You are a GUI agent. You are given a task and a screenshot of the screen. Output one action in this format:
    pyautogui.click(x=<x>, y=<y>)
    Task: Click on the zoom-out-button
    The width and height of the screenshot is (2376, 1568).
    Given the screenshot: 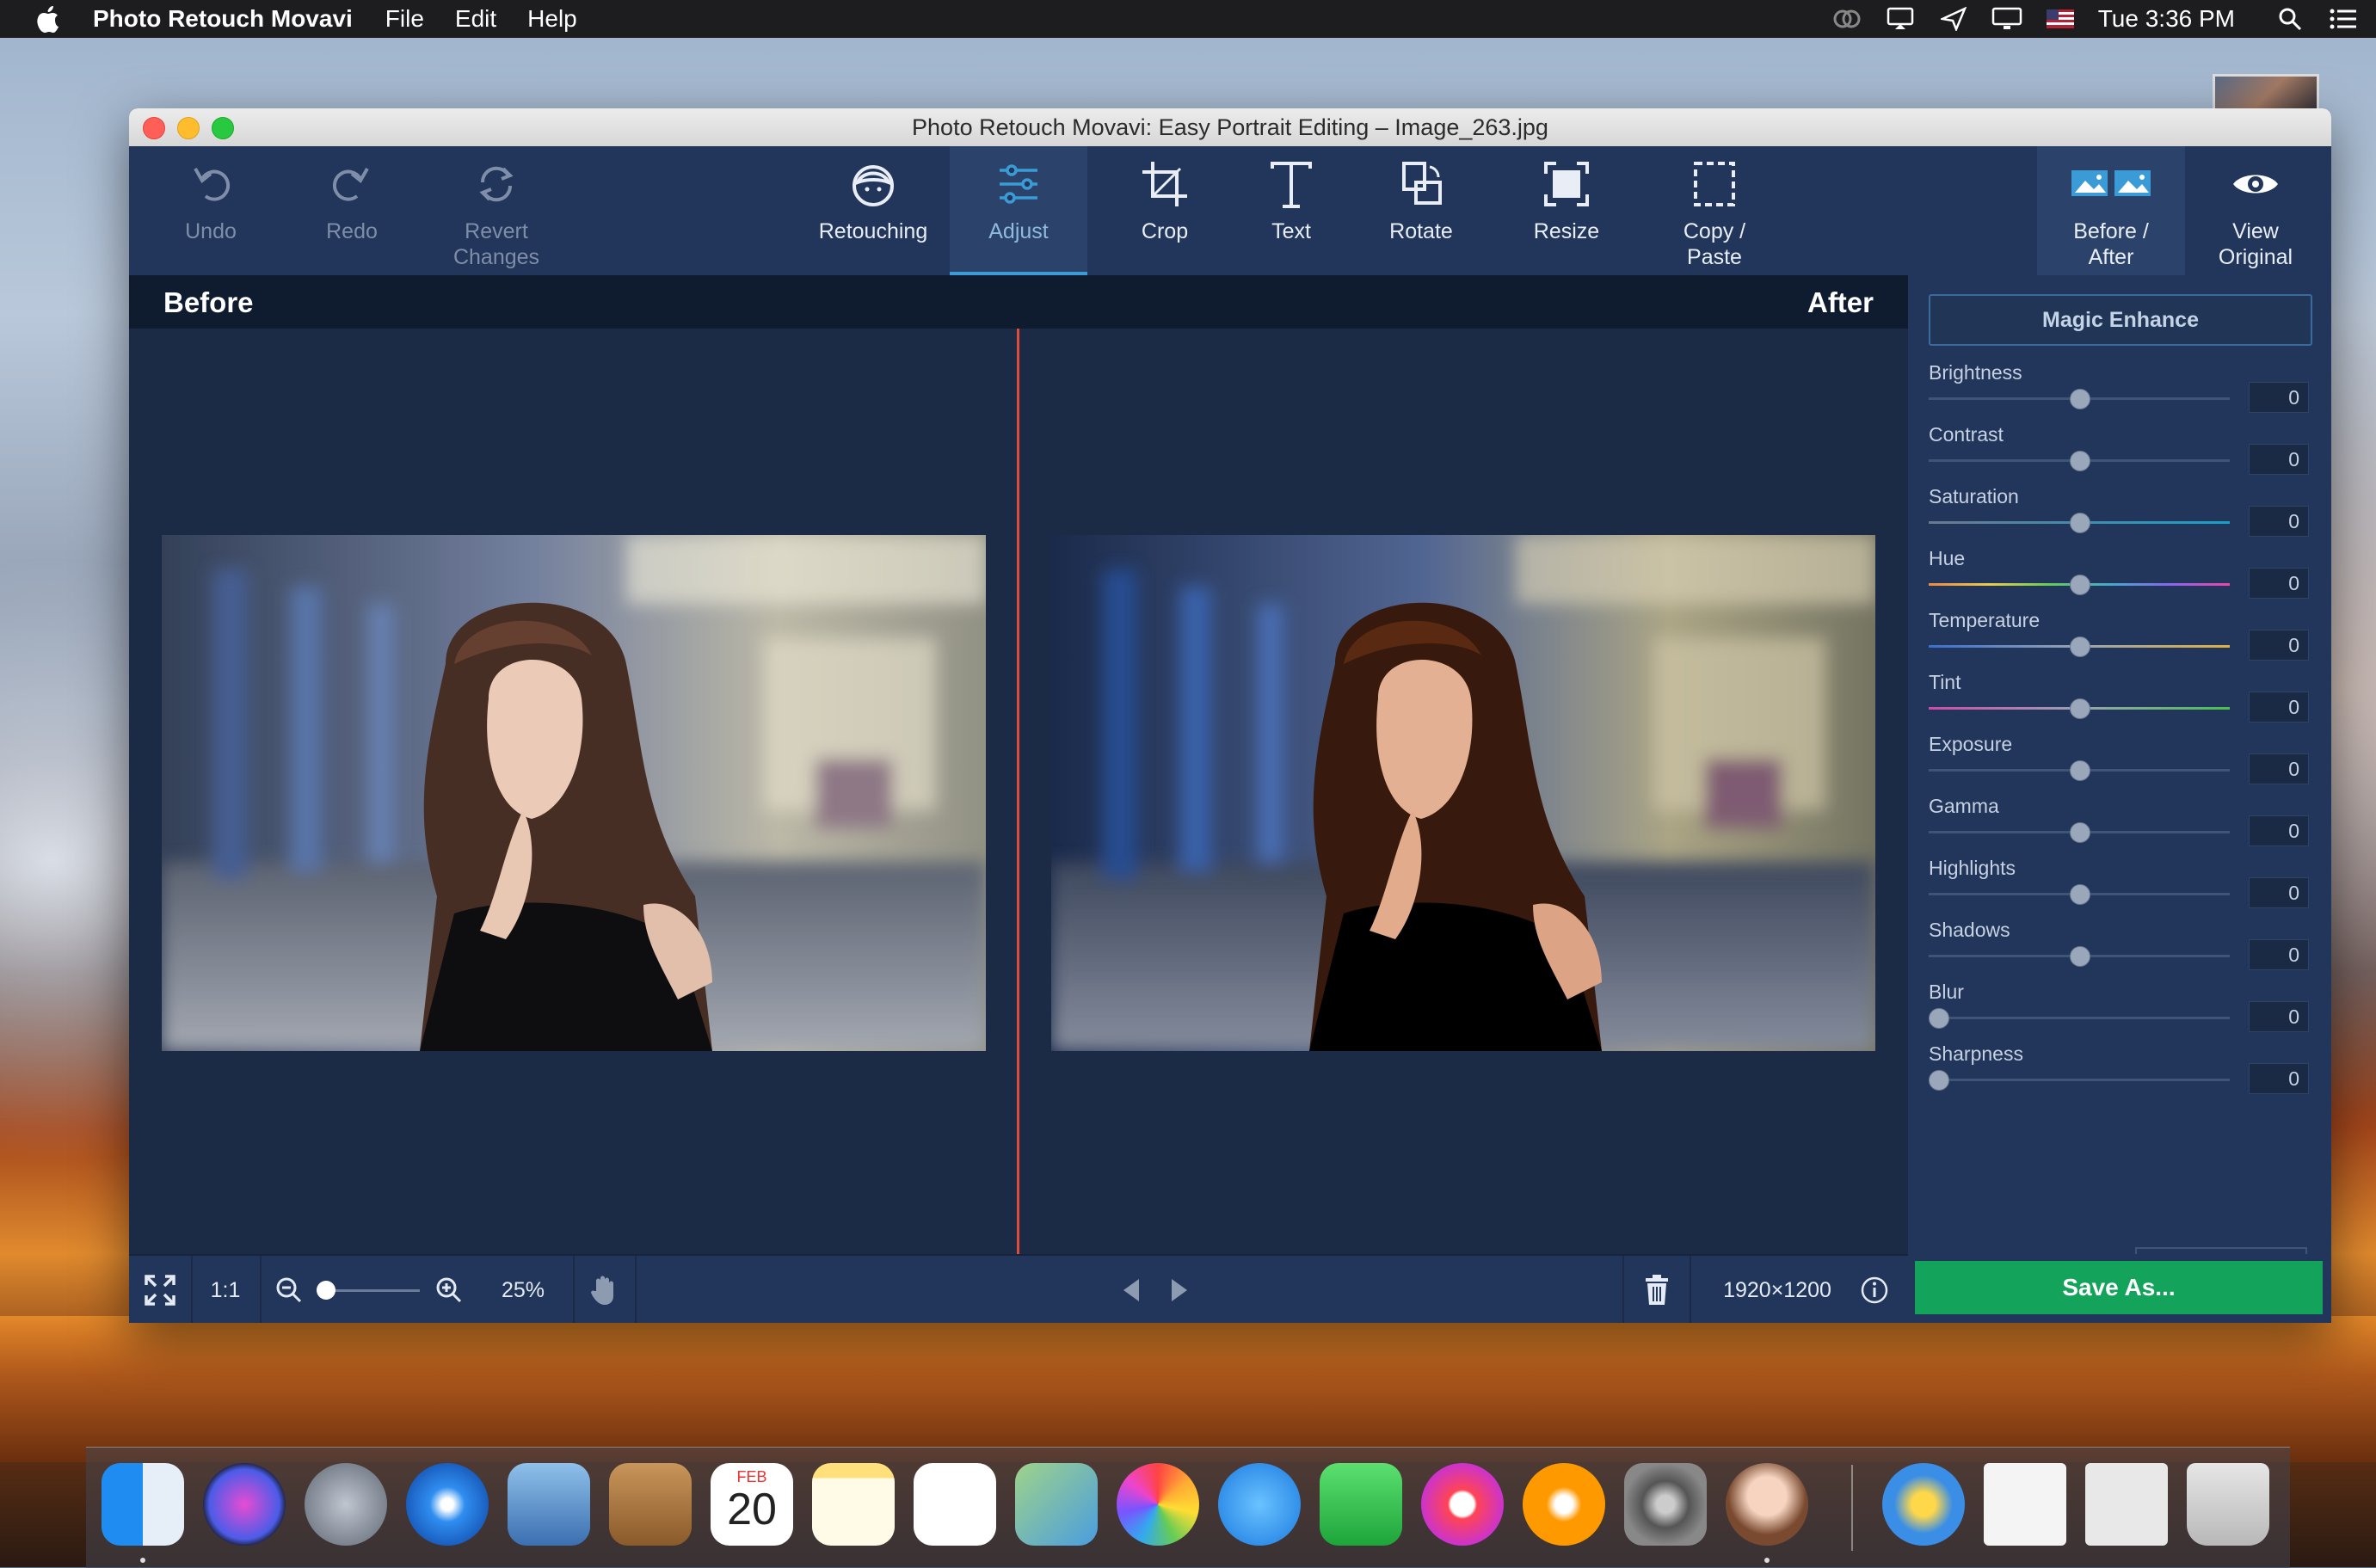 What is the action you would take?
    pyautogui.click(x=289, y=1289)
    